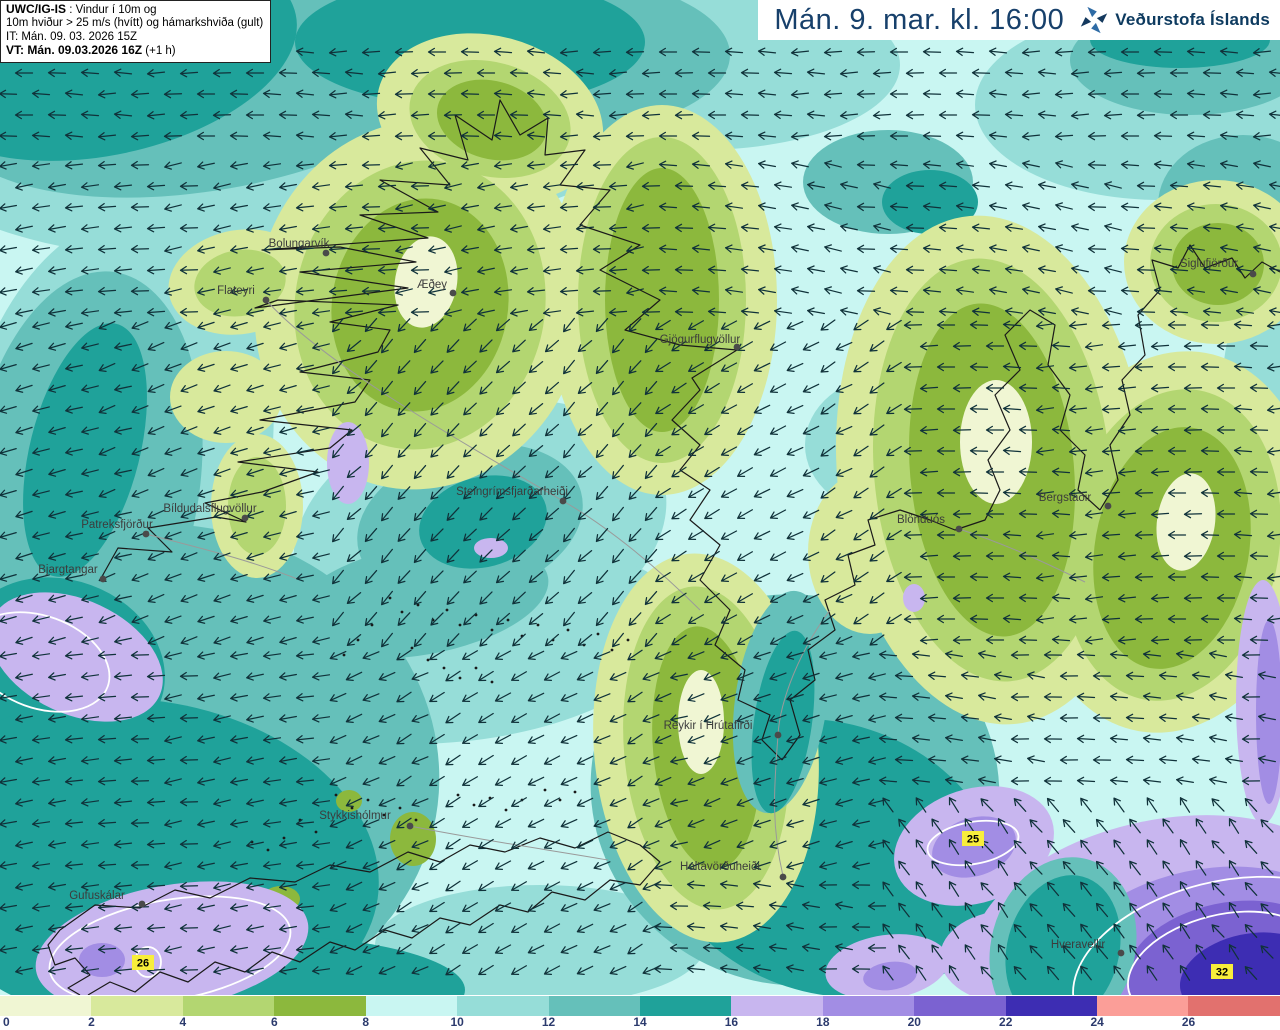 Image resolution: width=1280 pixels, height=1030 pixels. What do you see at coordinates (236, 291) in the screenshot?
I see `place-label: Flateyri` at bounding box center [236, 291].